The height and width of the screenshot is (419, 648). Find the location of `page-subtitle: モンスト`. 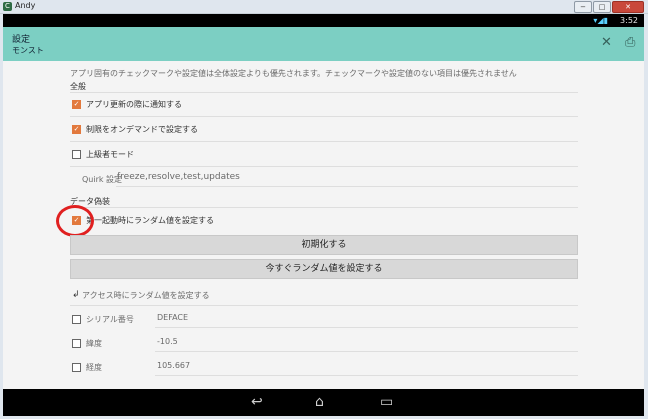

page-subtitle: モンスト is located at coordinates (28, 50).